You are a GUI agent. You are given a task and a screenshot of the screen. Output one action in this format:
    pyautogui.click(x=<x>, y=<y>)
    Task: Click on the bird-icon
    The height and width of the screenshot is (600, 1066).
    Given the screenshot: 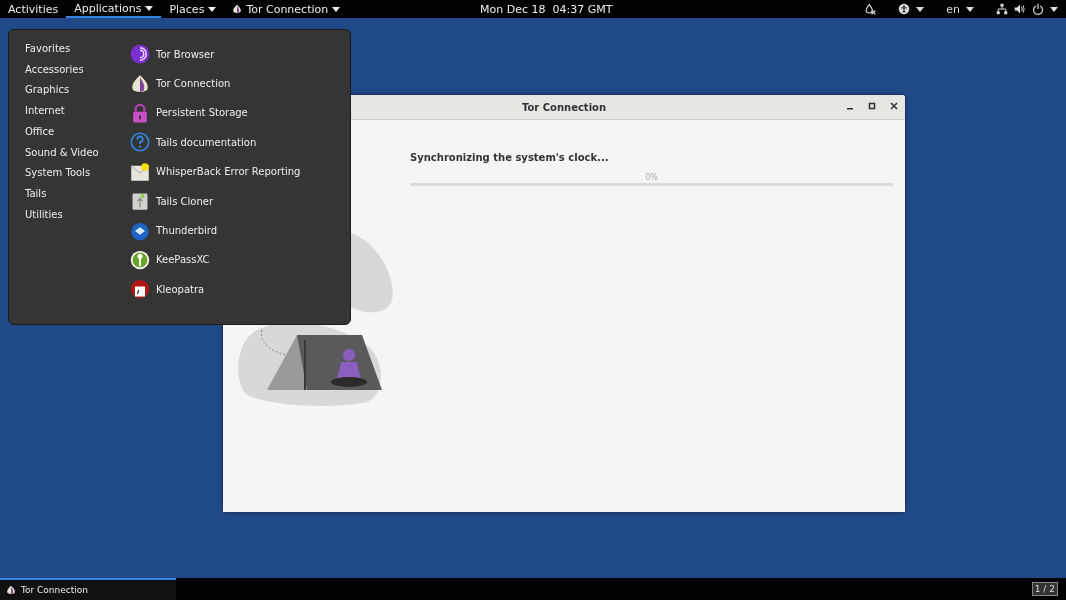 What is the action you would take?
    pyautogui.click(x=140, y=230)
    